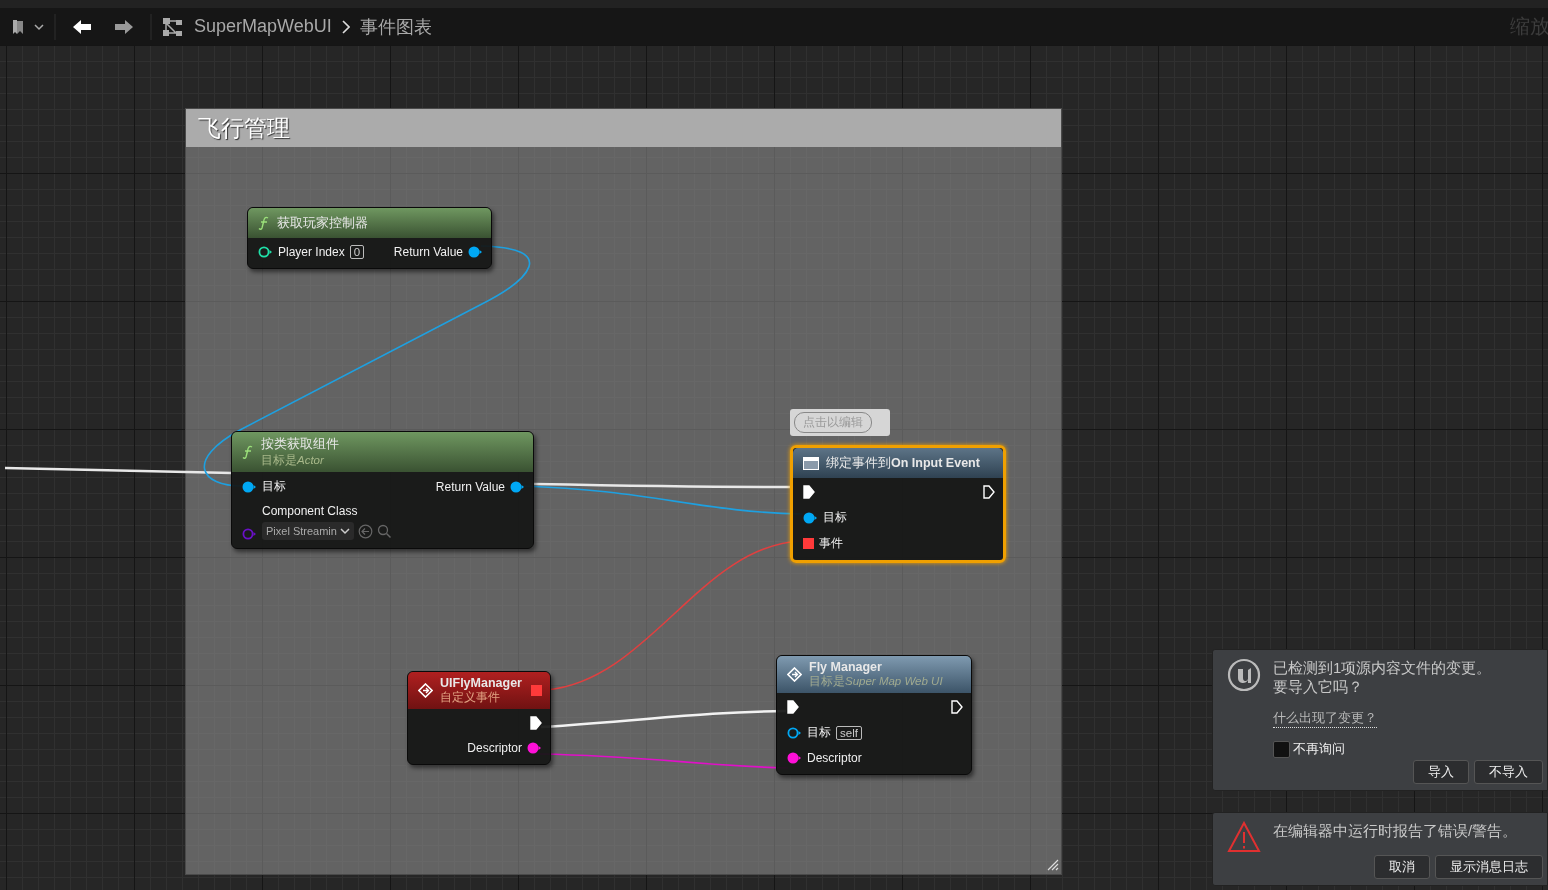  What do you see at coordinates (1244, 675) in the screenshot?
I see `logo-icon` at bounding box center [1244, 675].